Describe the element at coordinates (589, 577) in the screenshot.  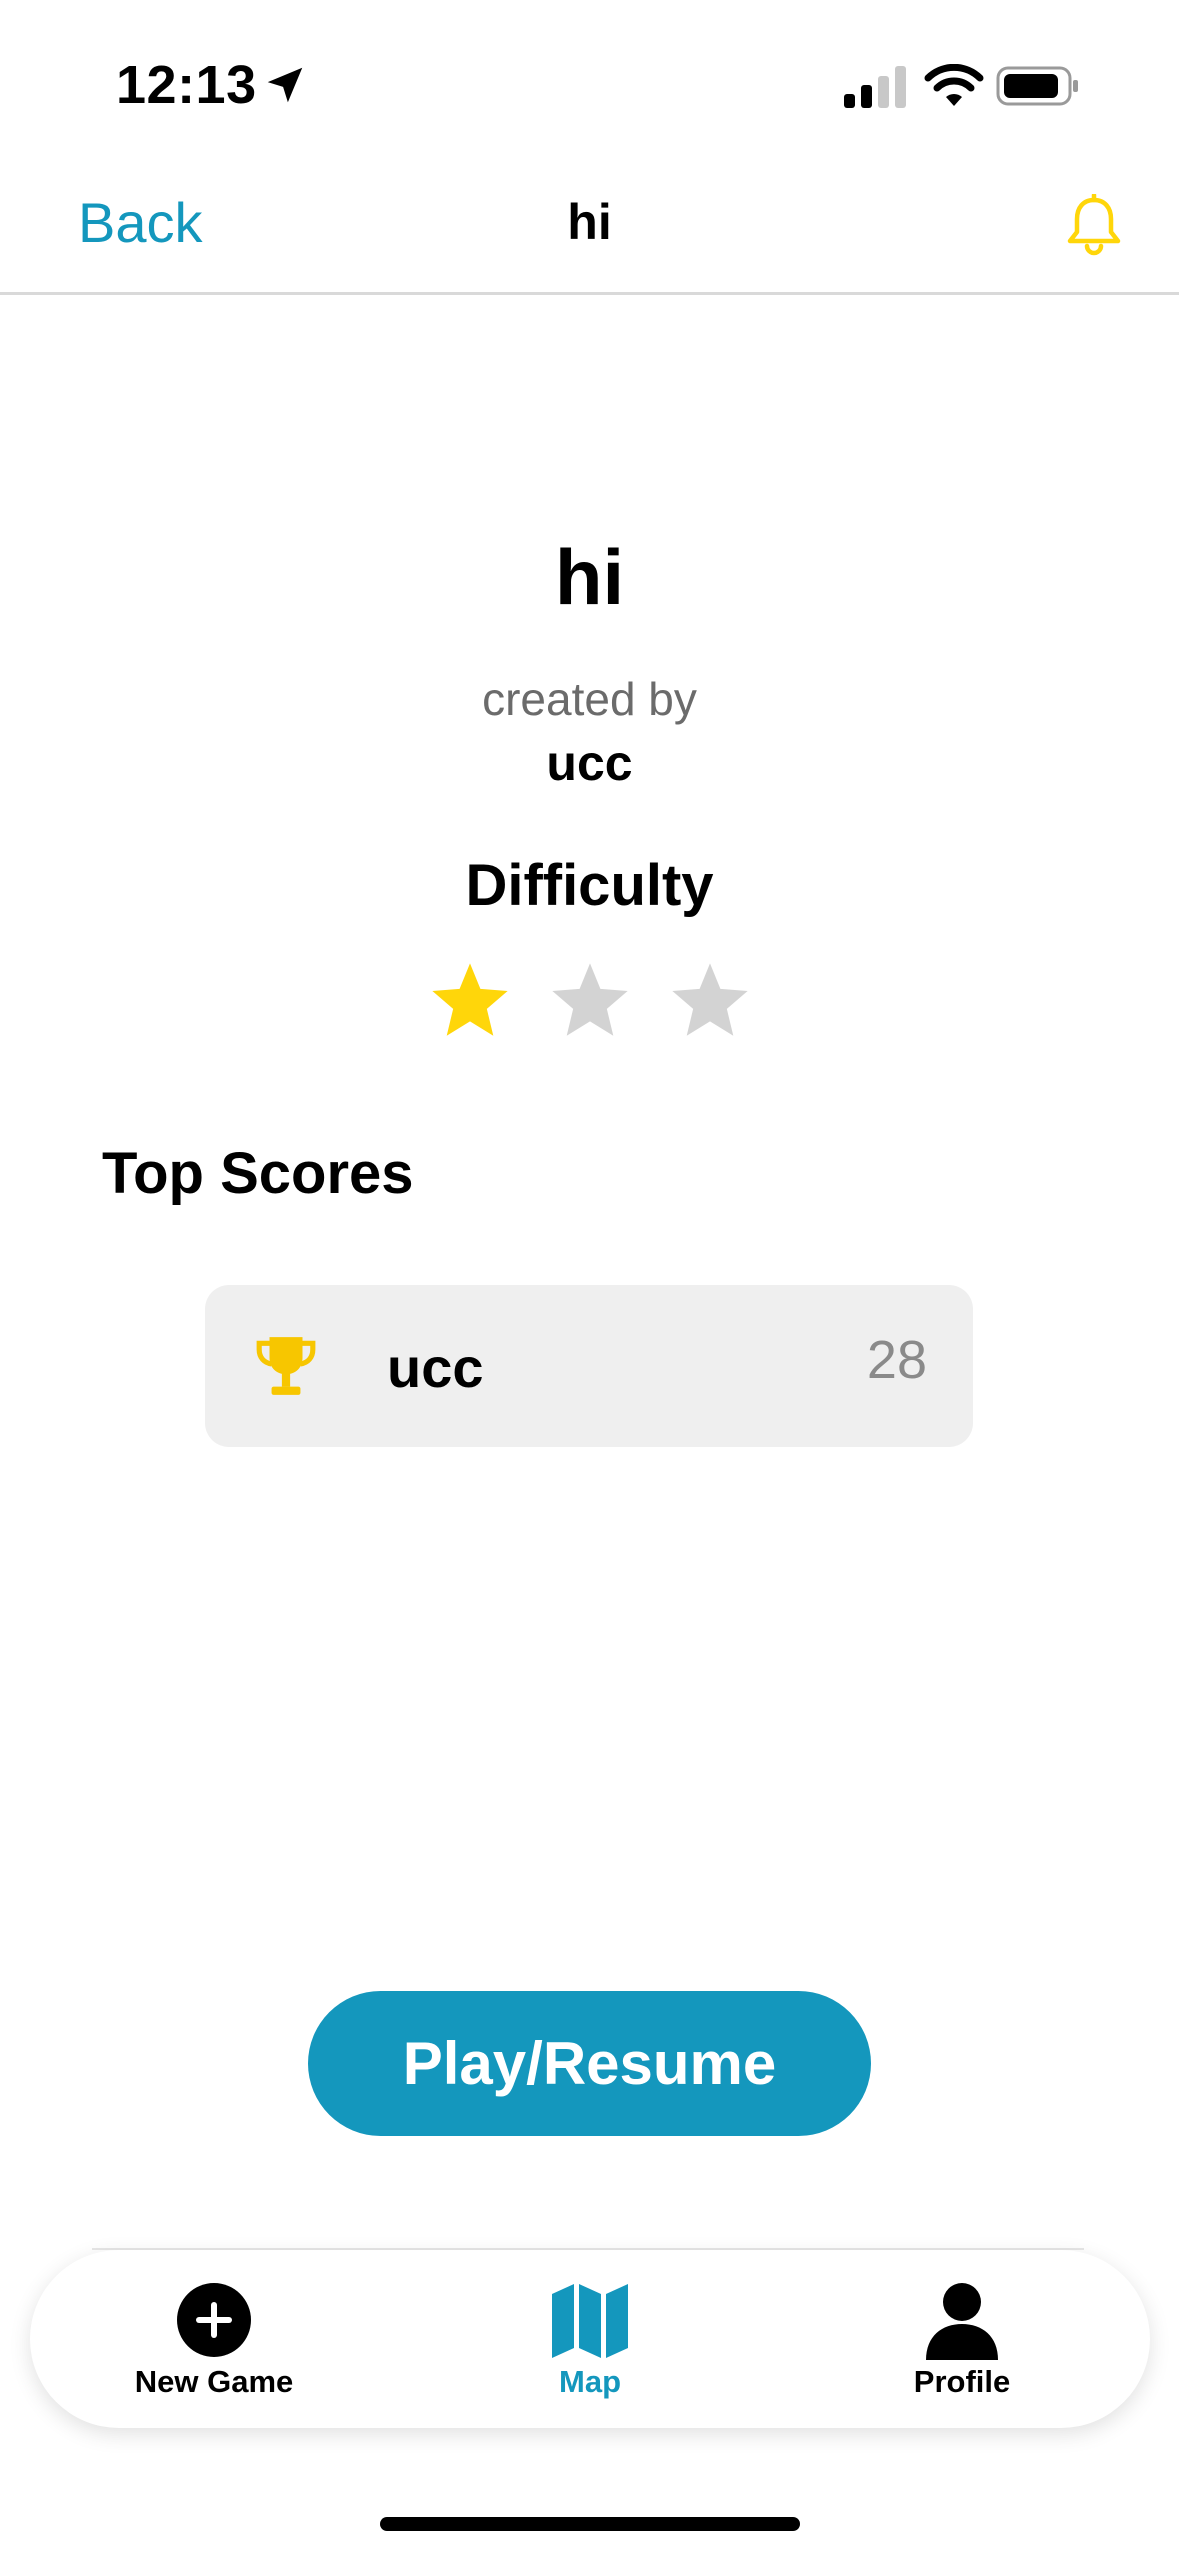
I see `game-title: hi` at that location.